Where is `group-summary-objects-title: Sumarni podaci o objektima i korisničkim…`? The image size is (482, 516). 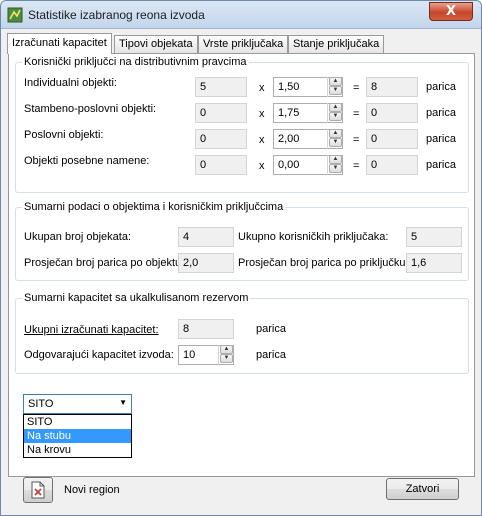 group-summary-objects-title: Sumarni podaci o objektima i korisničkim… is located at coordinates (154, 207).